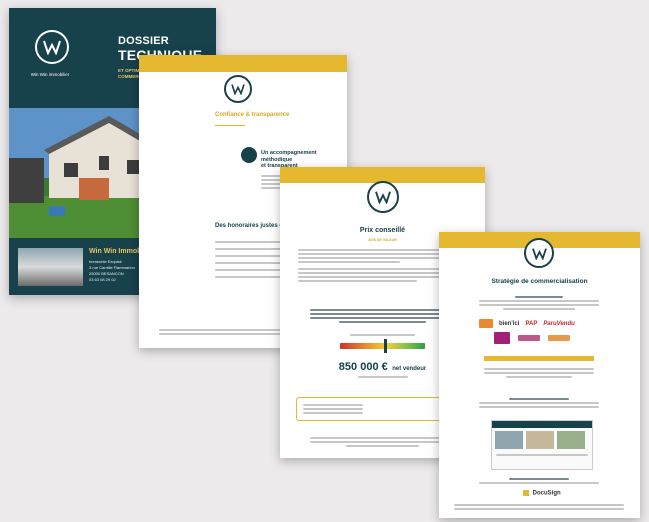  What do you see at coordinates (143, 41) in the screenshot?
I see `title-line-1: DOSSIER` at bounding box center [143, 41].